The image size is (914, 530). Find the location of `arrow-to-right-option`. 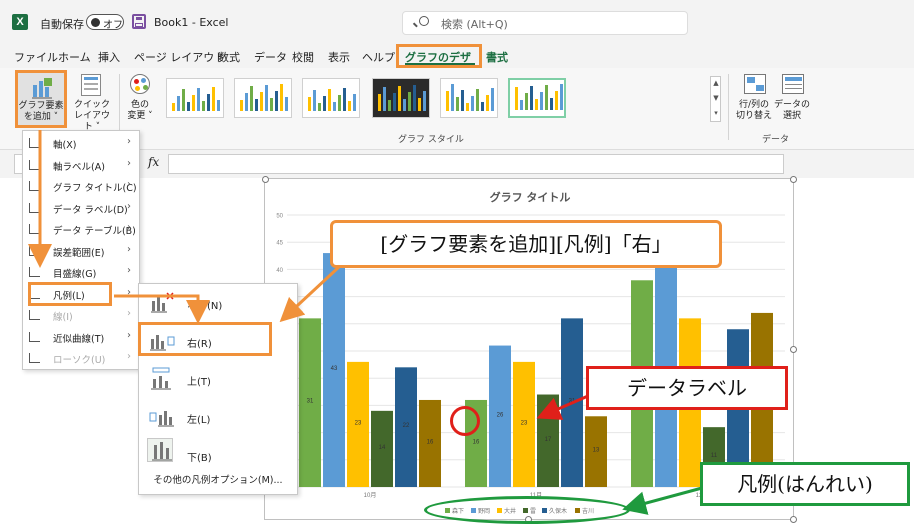

arrow-to-right-option is located at coordinates (162, 309).